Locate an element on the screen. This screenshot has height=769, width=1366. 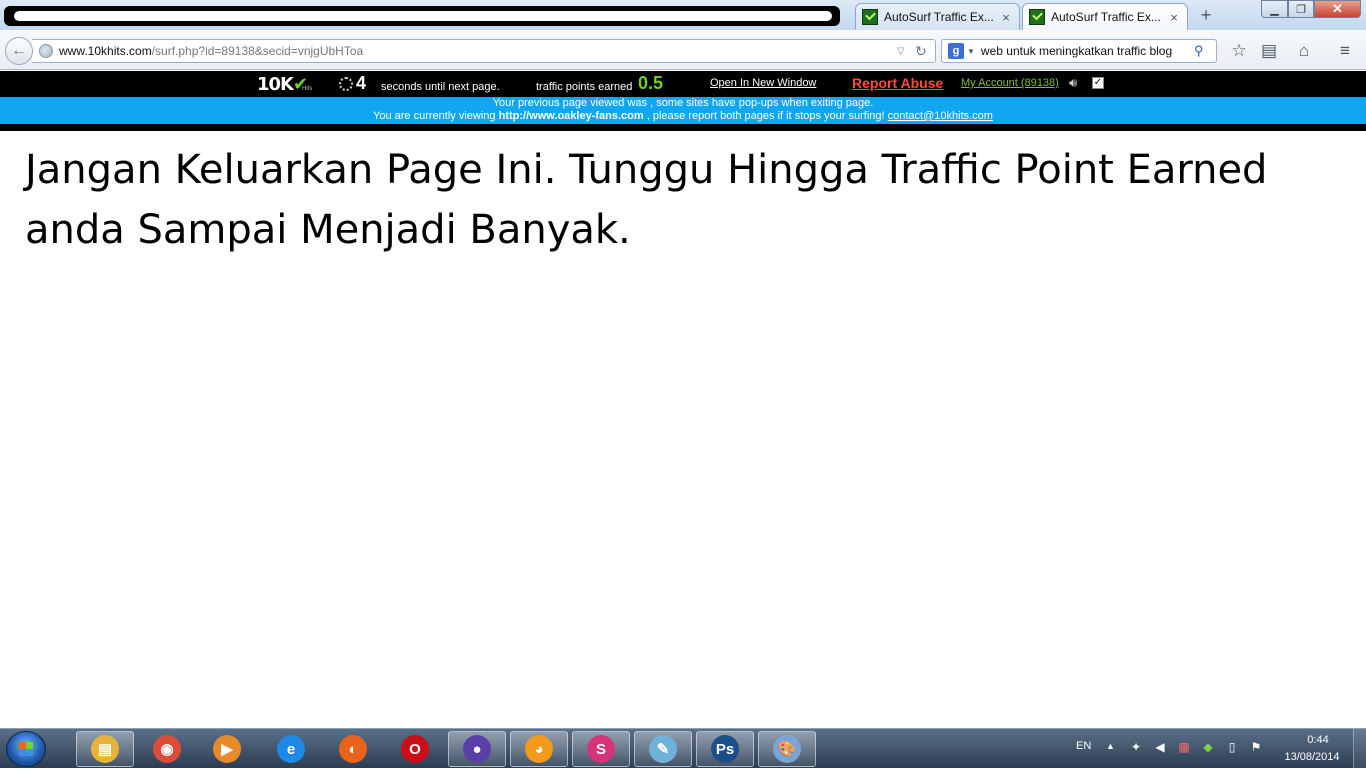
current-viewing-prefix: You are currently viewing is located at coordinates (434, 116).